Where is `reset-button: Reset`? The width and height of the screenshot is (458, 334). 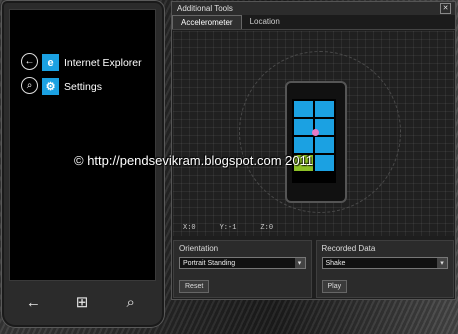
reset-button: Reset is located at coordinates (194, 286).